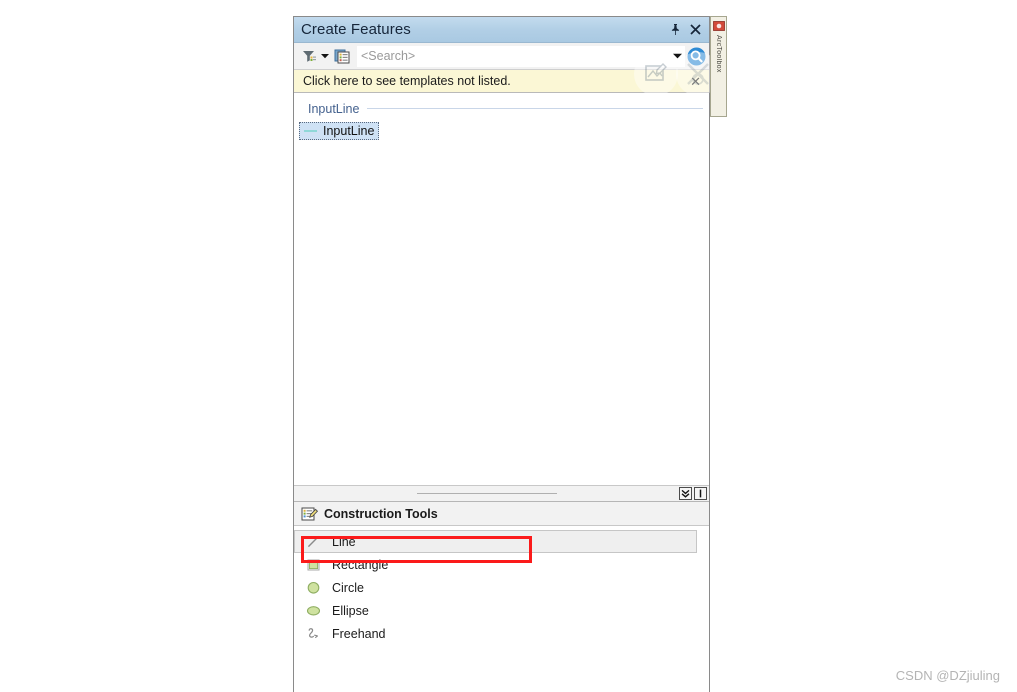 This screenshot has height=692, width=1017. I want to click on rectangle-tool-icon, so click(313, 564).